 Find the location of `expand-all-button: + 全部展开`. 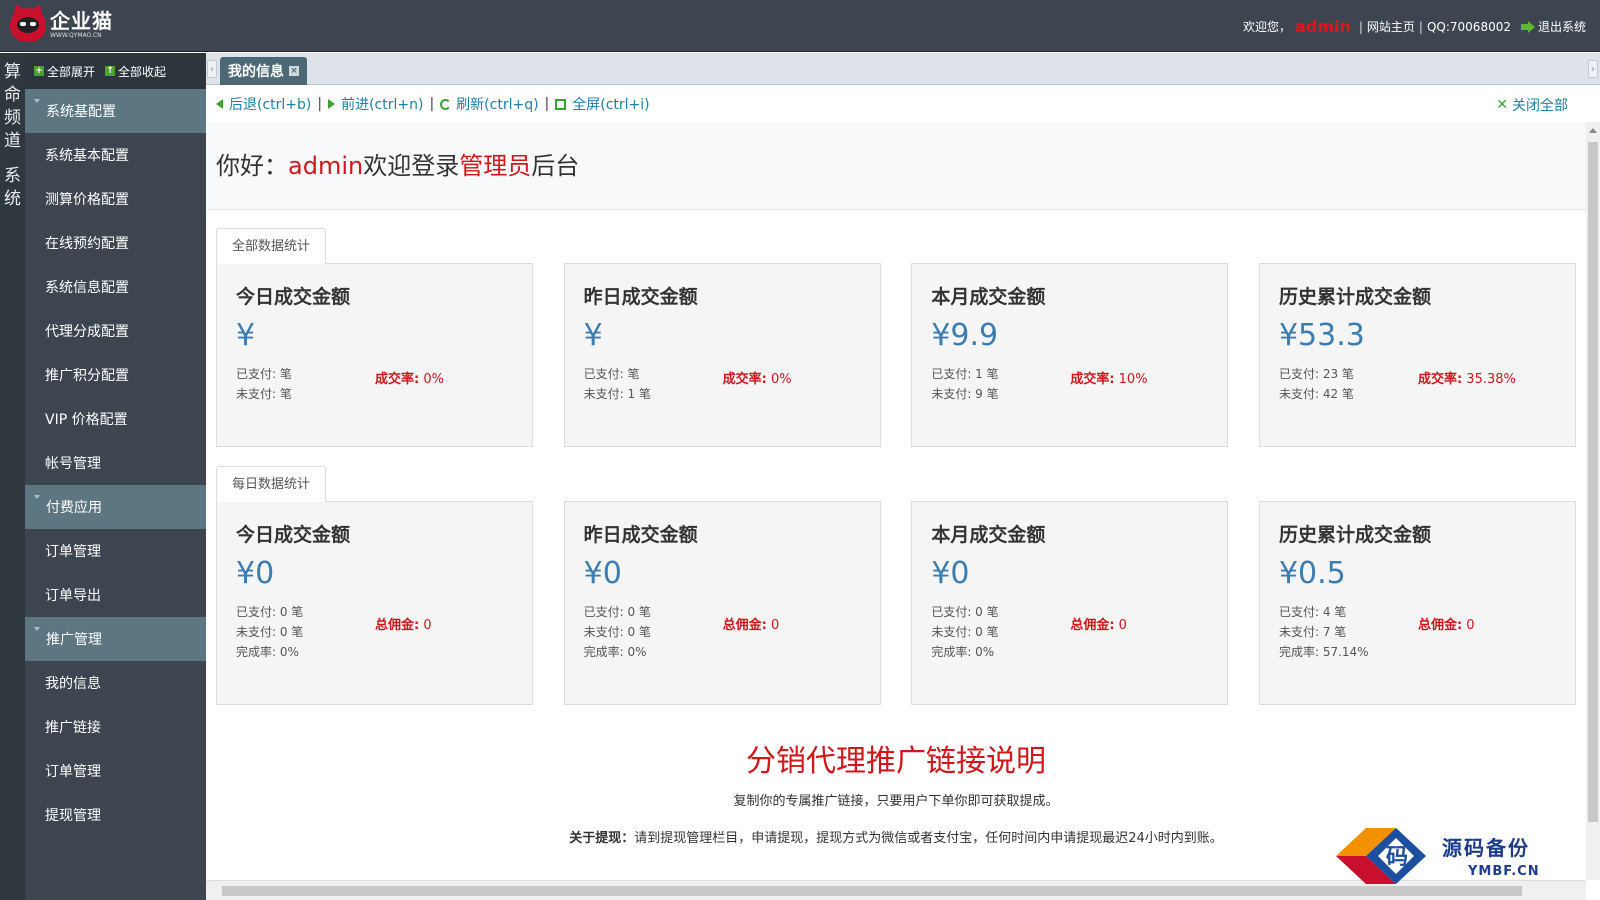

expand-all-button: + 全部展开 is located at coordinates (64, 71).